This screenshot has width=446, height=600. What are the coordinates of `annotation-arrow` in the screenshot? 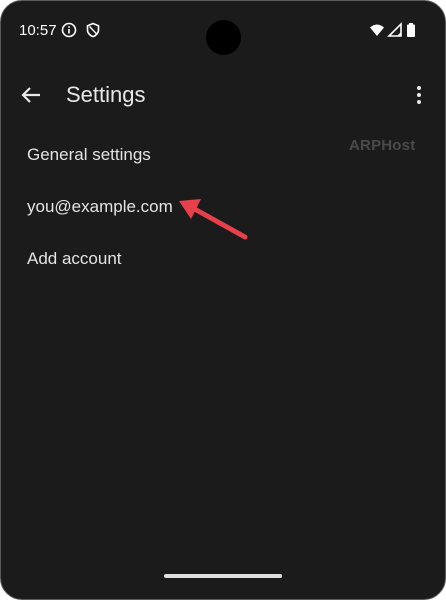 It's located at (213, 219).